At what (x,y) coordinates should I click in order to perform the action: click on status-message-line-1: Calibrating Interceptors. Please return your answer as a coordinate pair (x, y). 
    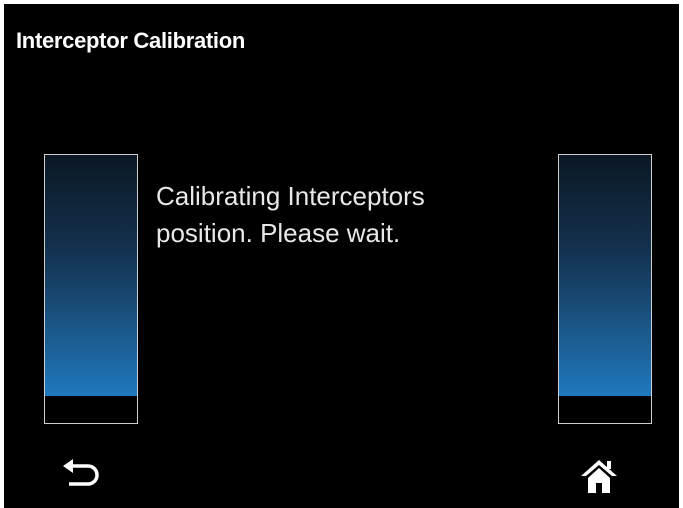
    Looking at the image, I should click on (290, 196).